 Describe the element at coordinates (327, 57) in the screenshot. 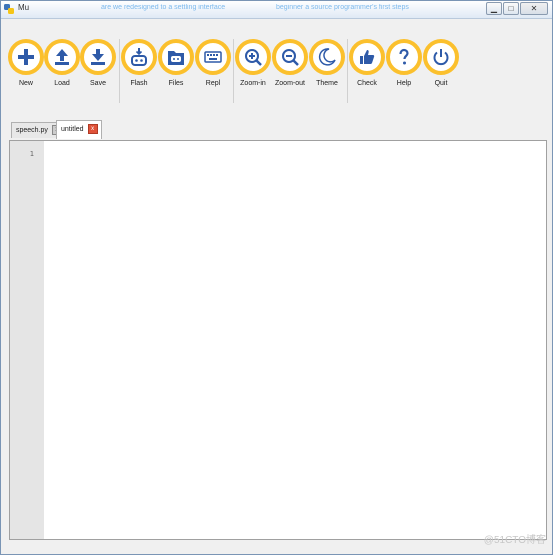

I see `moon-icon` at that location.